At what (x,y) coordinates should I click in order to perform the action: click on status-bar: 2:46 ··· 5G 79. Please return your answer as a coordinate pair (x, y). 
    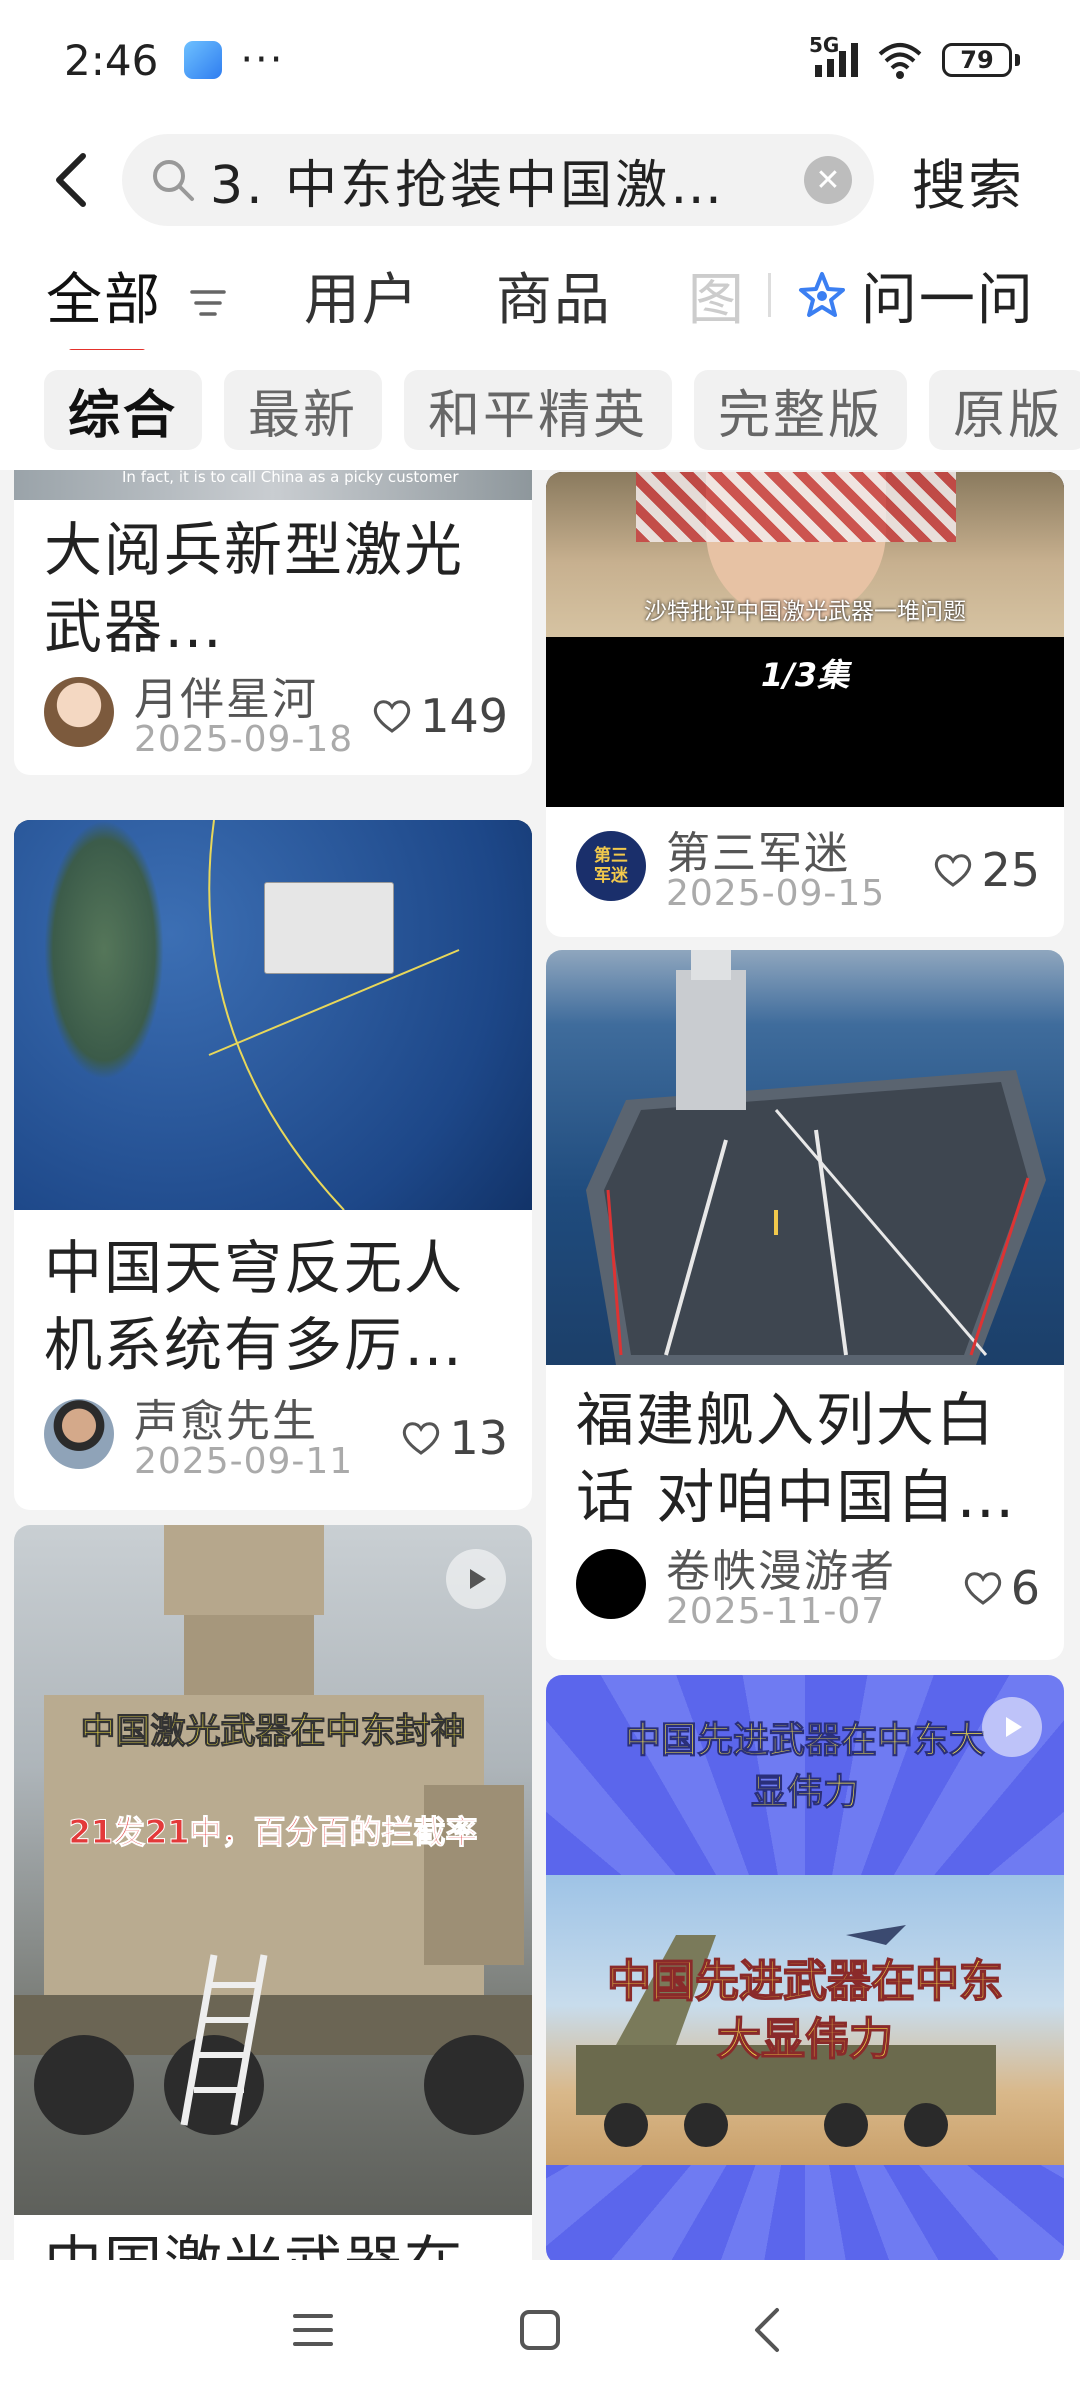
    Looking at the image, I should click on (540, 60).